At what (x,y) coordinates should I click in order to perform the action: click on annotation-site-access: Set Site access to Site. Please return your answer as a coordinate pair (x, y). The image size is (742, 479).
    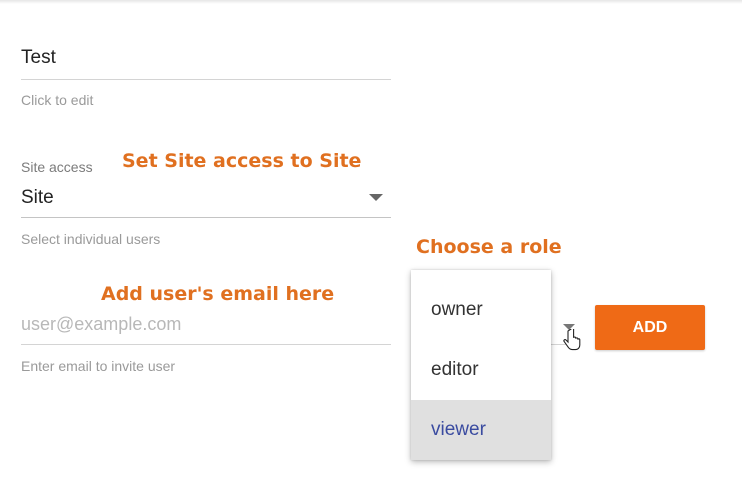
    Looking at the image, I should click on (242, 161).